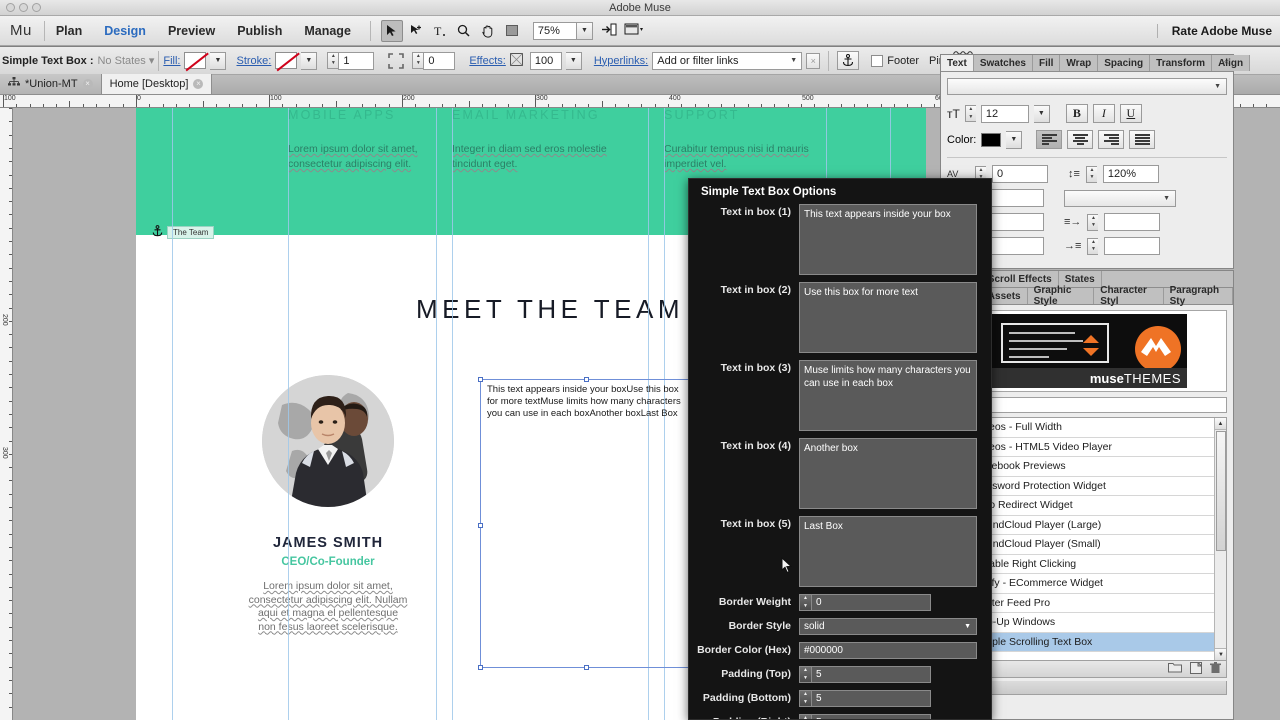 The height and width of the screenshot is (720, 1280). I want to click on paragraph-style-select: ▼, so click(1120, 198).